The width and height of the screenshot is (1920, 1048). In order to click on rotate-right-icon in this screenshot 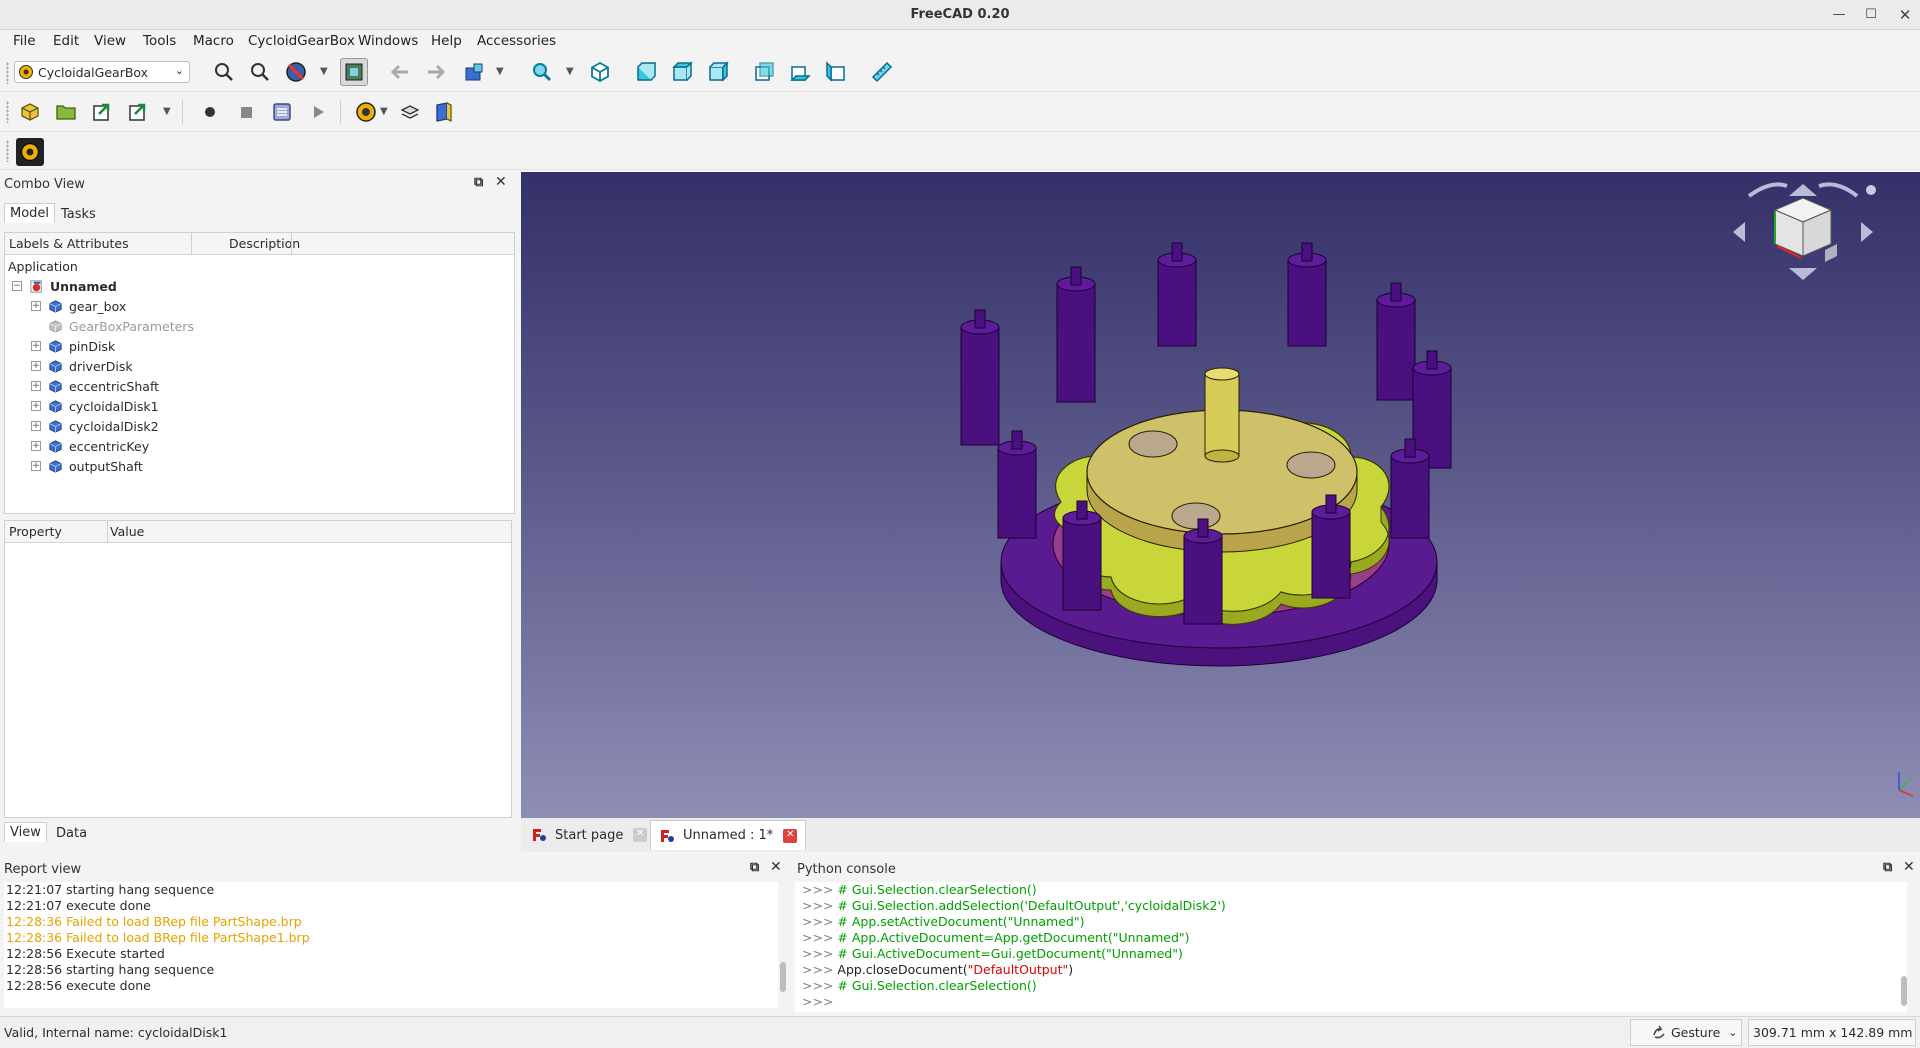, I will do `click(1838, 190)`.